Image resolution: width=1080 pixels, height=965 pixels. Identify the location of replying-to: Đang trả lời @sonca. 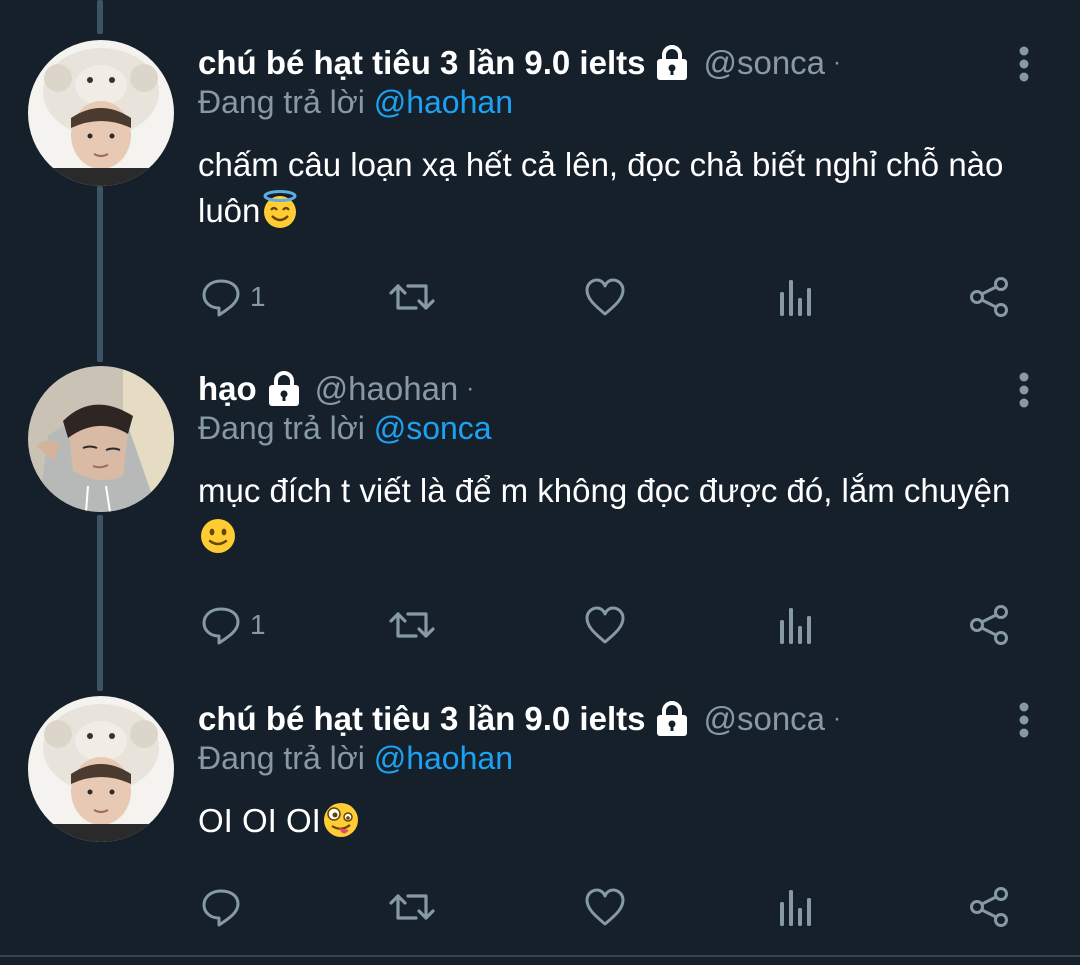
(345, 428).